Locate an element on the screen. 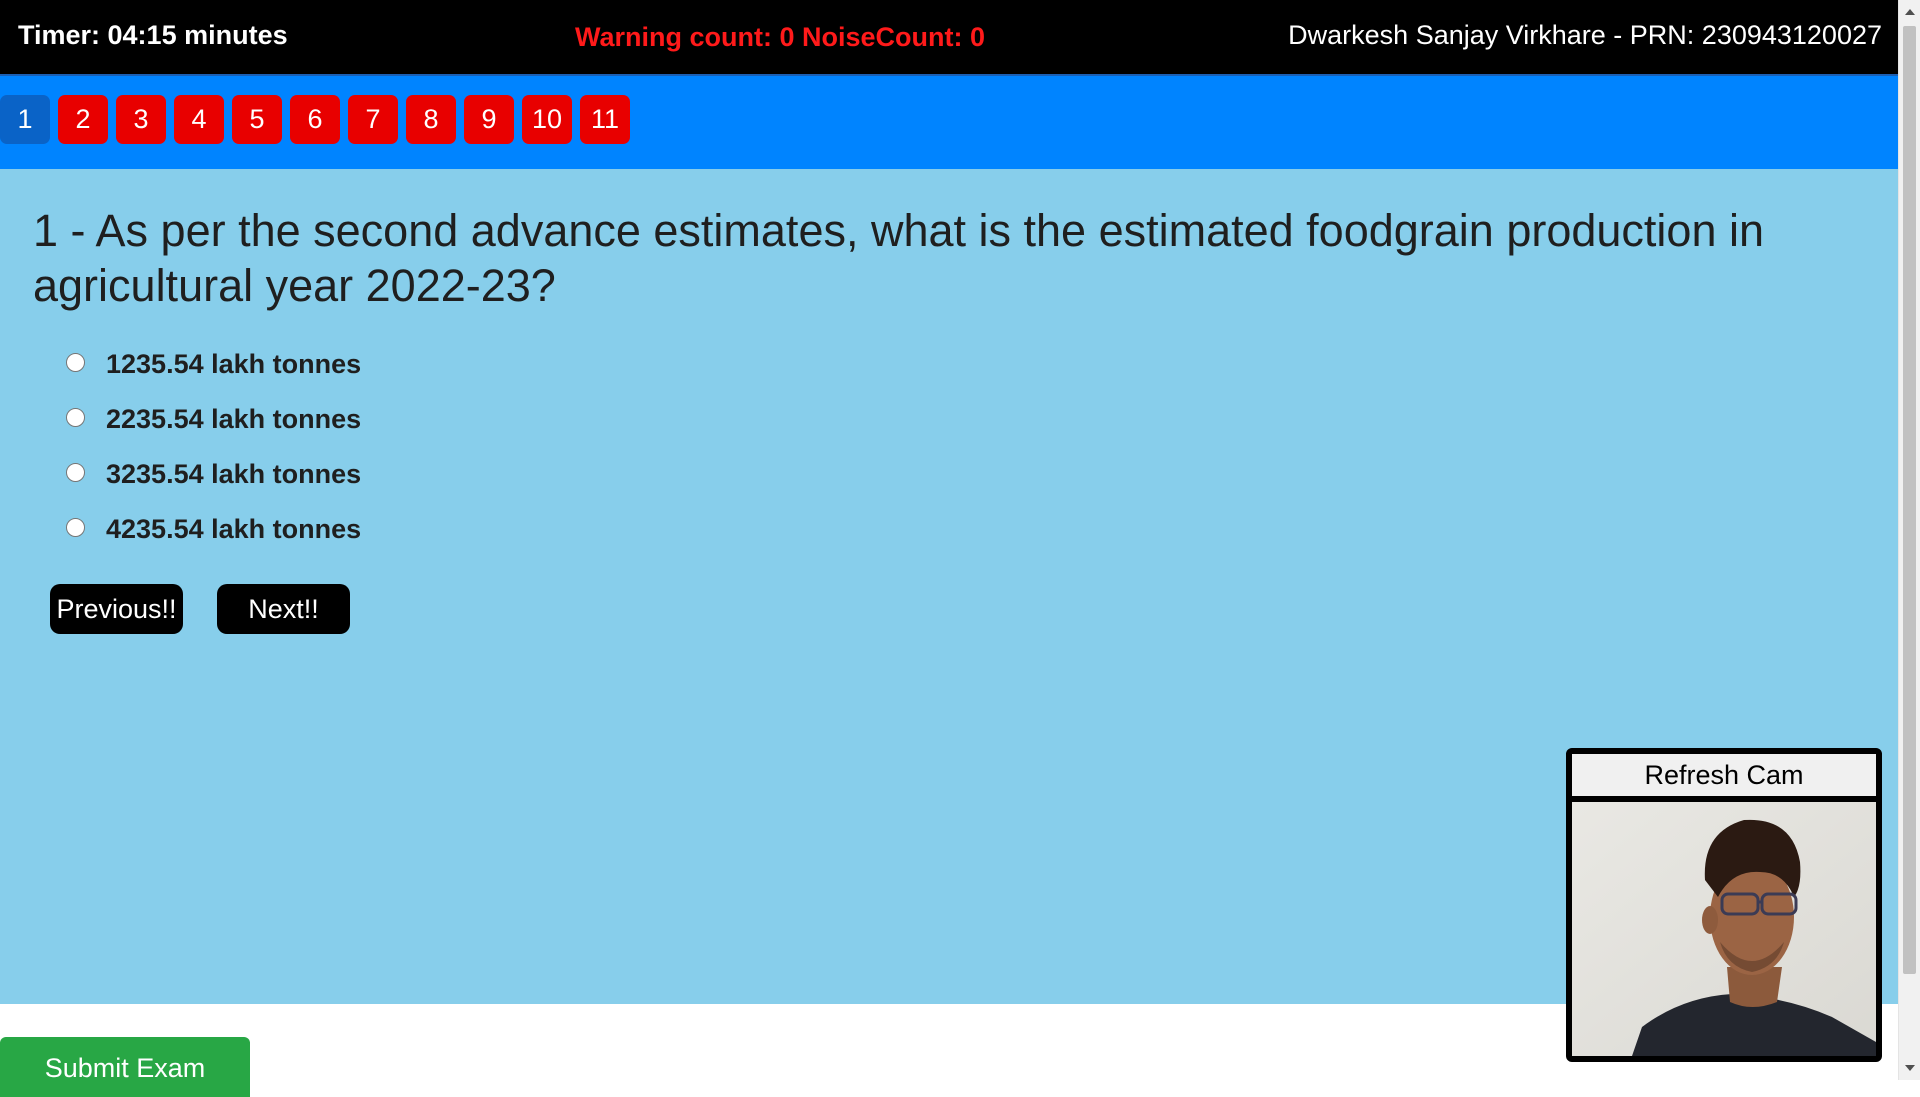  submit-exam-button: Submit Exam is located at coordinates (125, 1067).